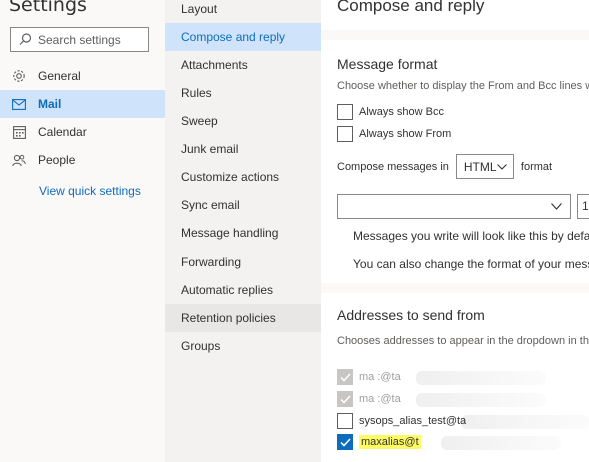 This screenshot has height=462, width=589. I want to click on people-icon, so click(19, 160).